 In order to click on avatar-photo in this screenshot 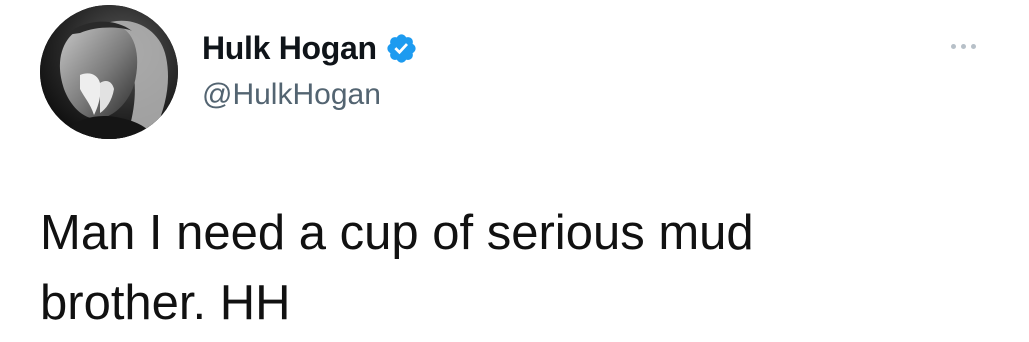, I will do `click(109, 72)`.